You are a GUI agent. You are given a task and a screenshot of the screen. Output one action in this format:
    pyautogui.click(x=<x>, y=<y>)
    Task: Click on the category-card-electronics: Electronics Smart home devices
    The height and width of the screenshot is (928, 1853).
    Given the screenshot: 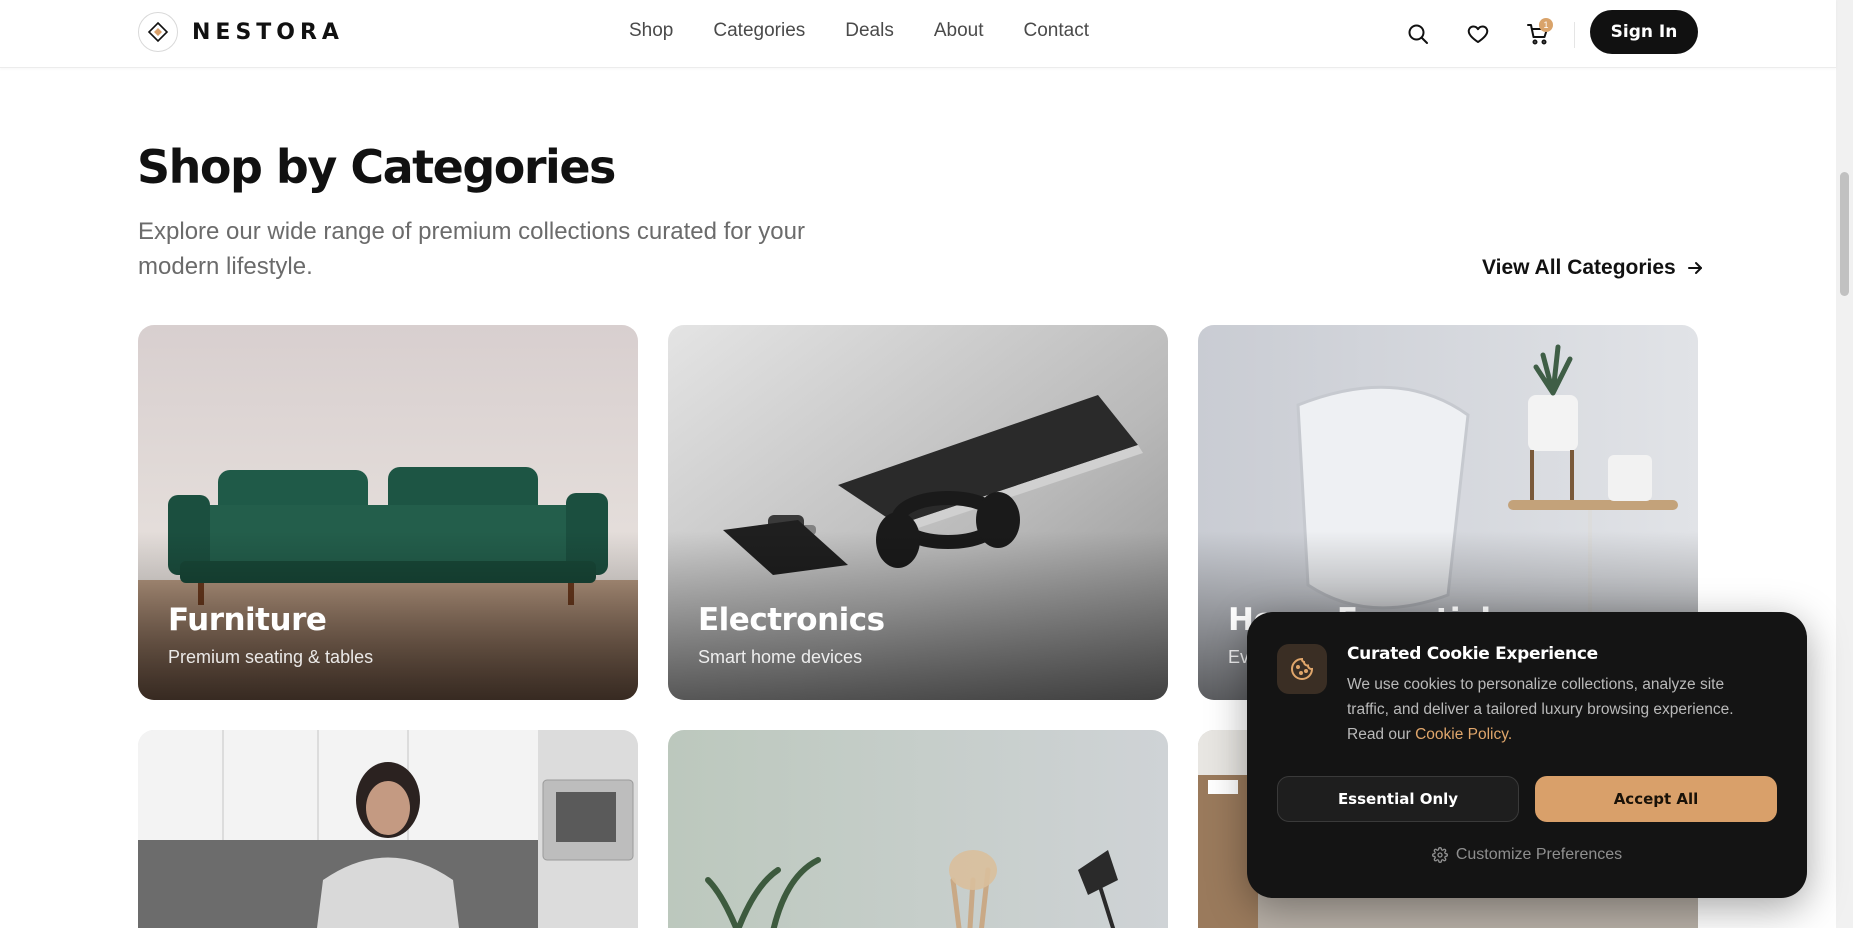 What is the action you would take?
    pyautogui.click(x=918, y=512)
    